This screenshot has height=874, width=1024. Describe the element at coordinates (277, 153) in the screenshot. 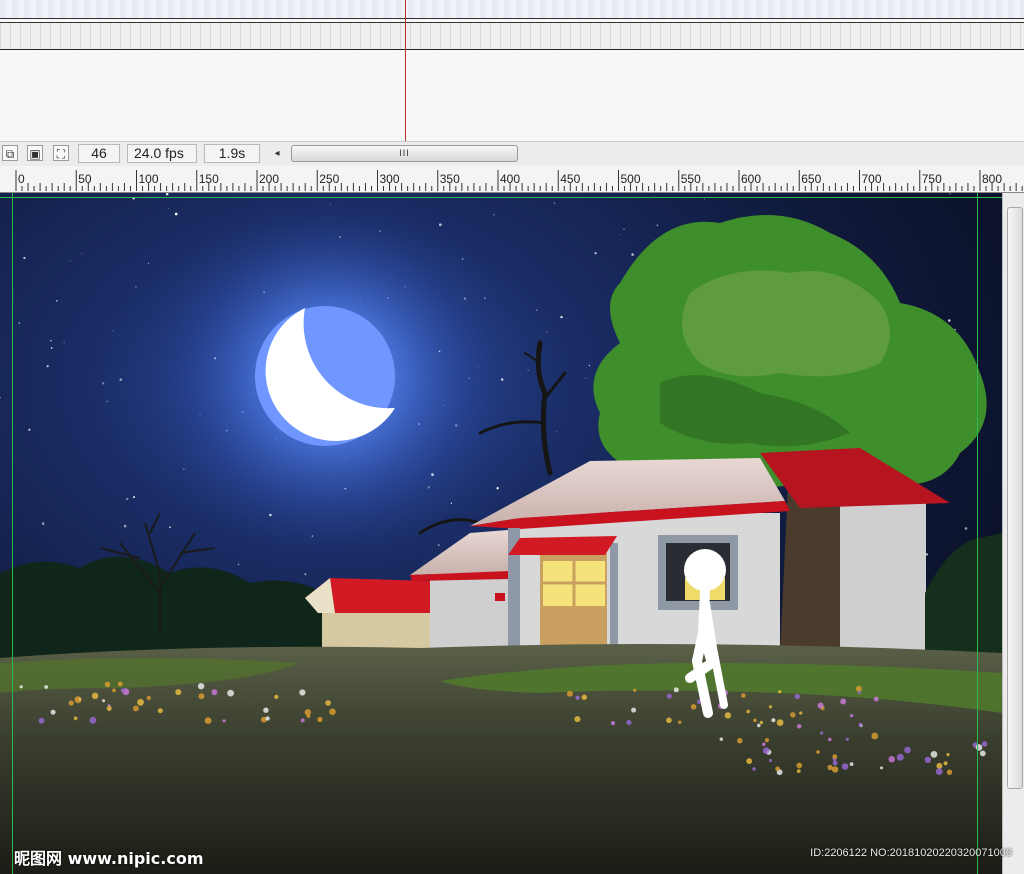

I see `scroll-left-icon: ◂` at that location.